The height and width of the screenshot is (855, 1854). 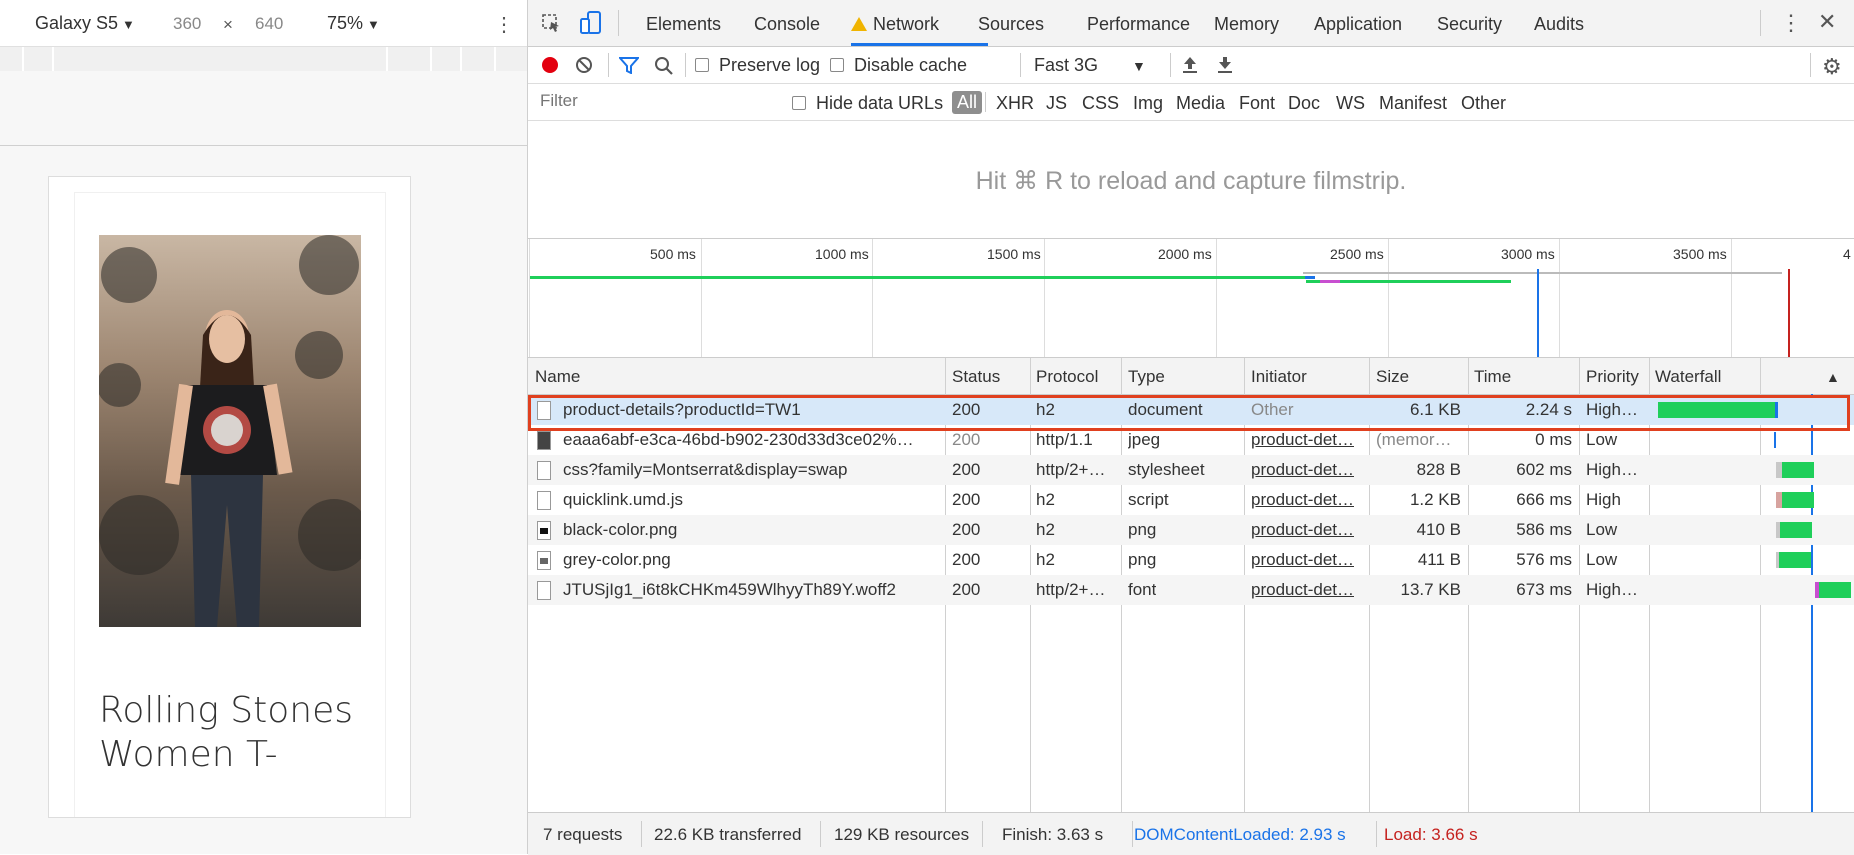 I want to click on tab-network: Network, so click(x=895, y=24).